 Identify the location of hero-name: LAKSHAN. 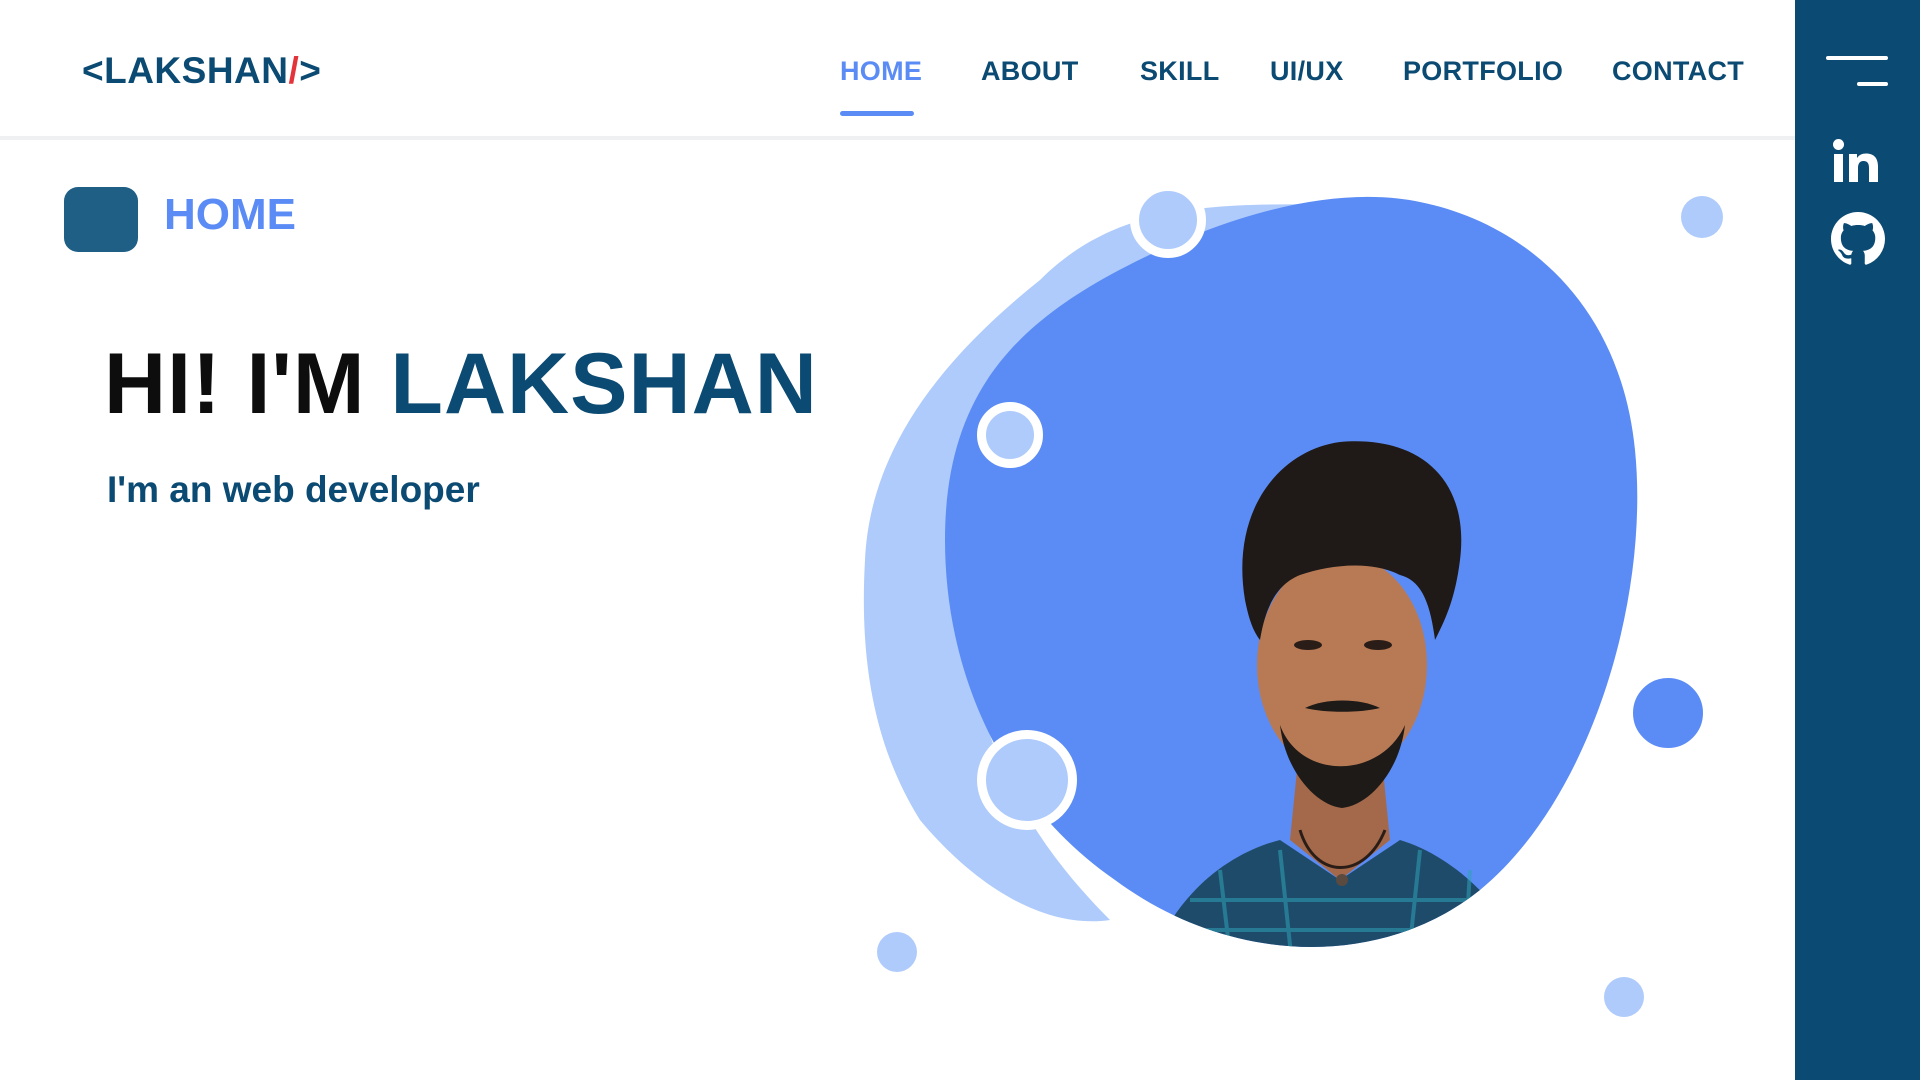
(604, 384).